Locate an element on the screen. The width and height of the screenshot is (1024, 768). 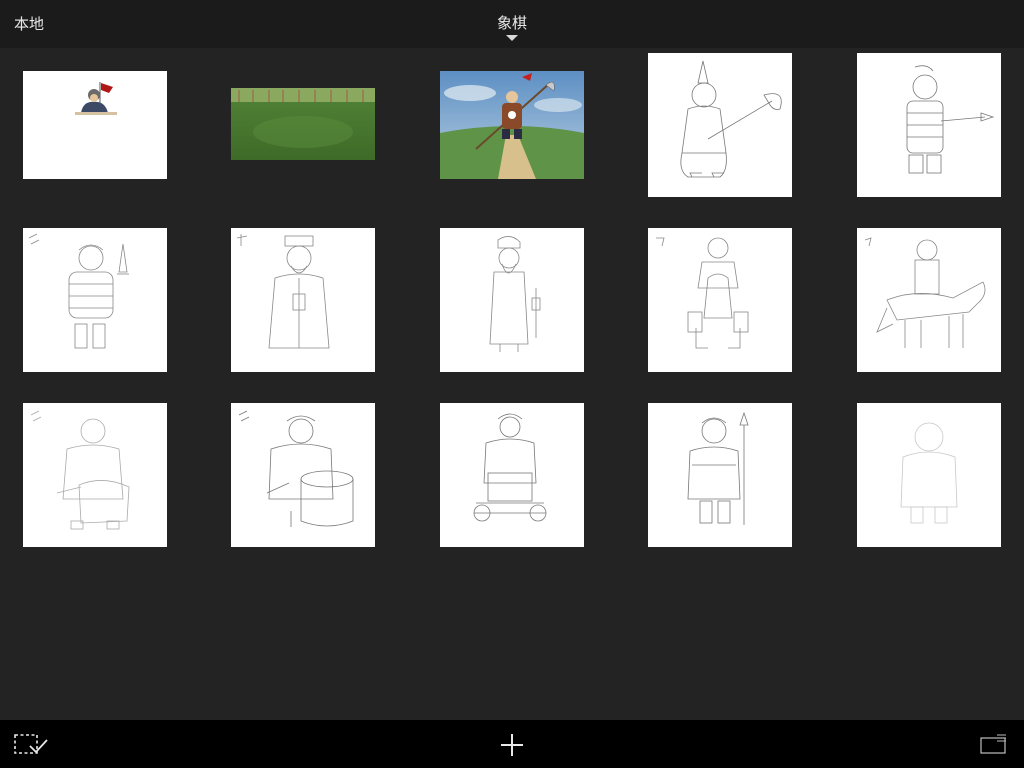
knight-front-sketch-thumbnail is located at coordinates (720, 300).